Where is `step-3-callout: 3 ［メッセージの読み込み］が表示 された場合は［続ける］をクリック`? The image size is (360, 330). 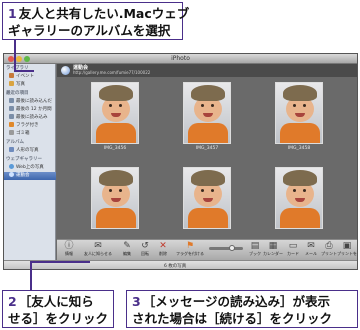
step-3-callout: 3 ［メッセージの読み込み］が表示 された場合は［続ける］をクリック is located at coordinates (242, 309).